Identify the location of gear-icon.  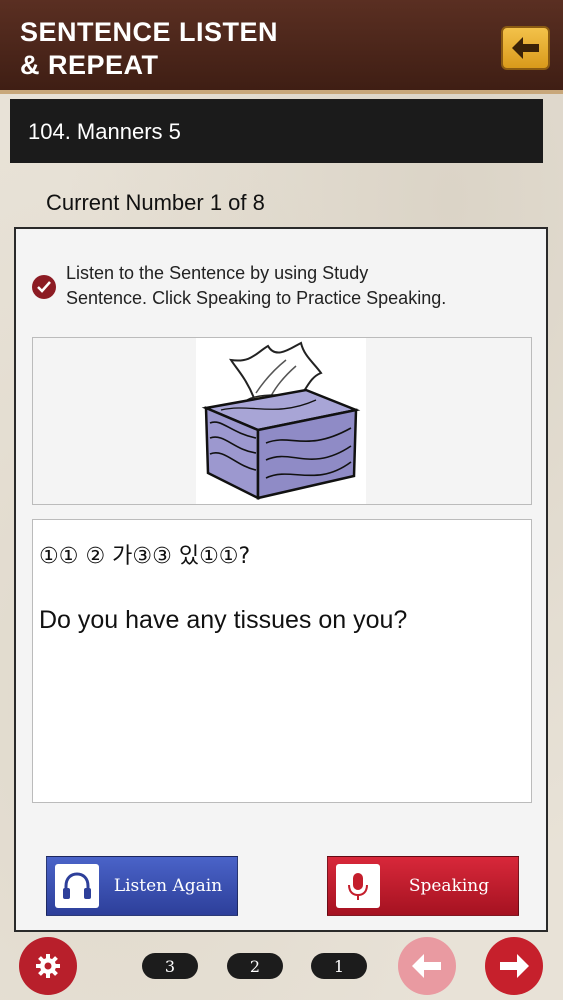
(48, 966).